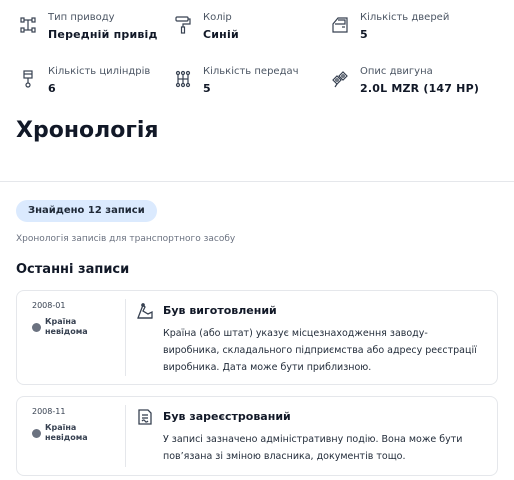 The height and width of the screenshot is (480, 514). I want to click on drivetrain-icon, so click(28, 25).